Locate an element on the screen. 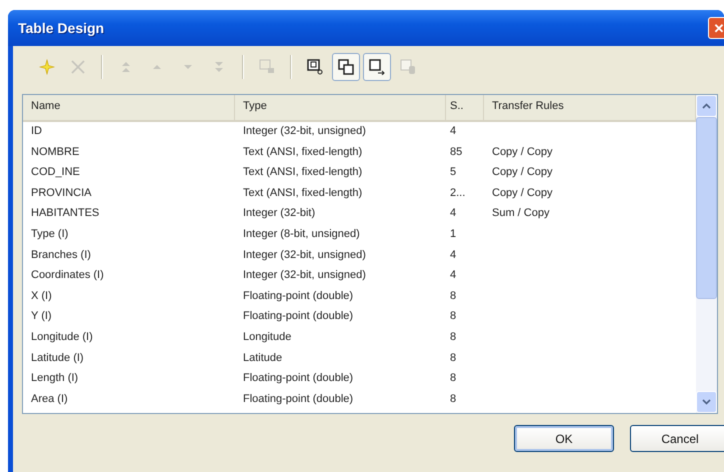 This screenshot has width=724, height=472. window-circle-icon is located at coordinates (315, 67).